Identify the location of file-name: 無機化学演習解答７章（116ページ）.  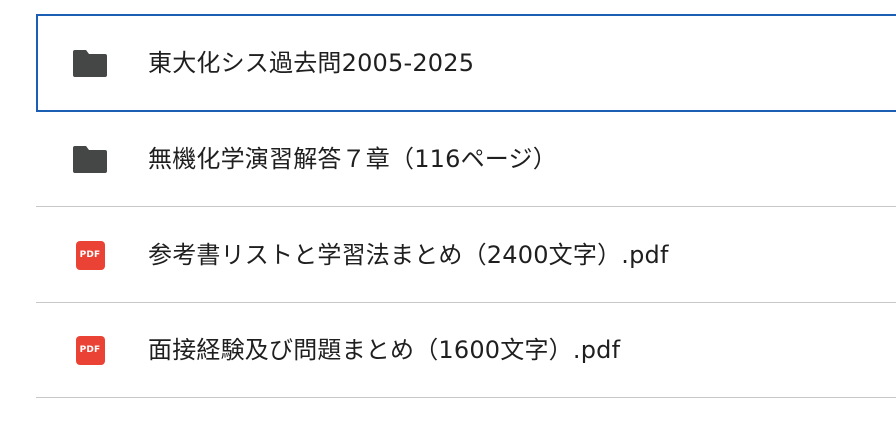
(352, 159).